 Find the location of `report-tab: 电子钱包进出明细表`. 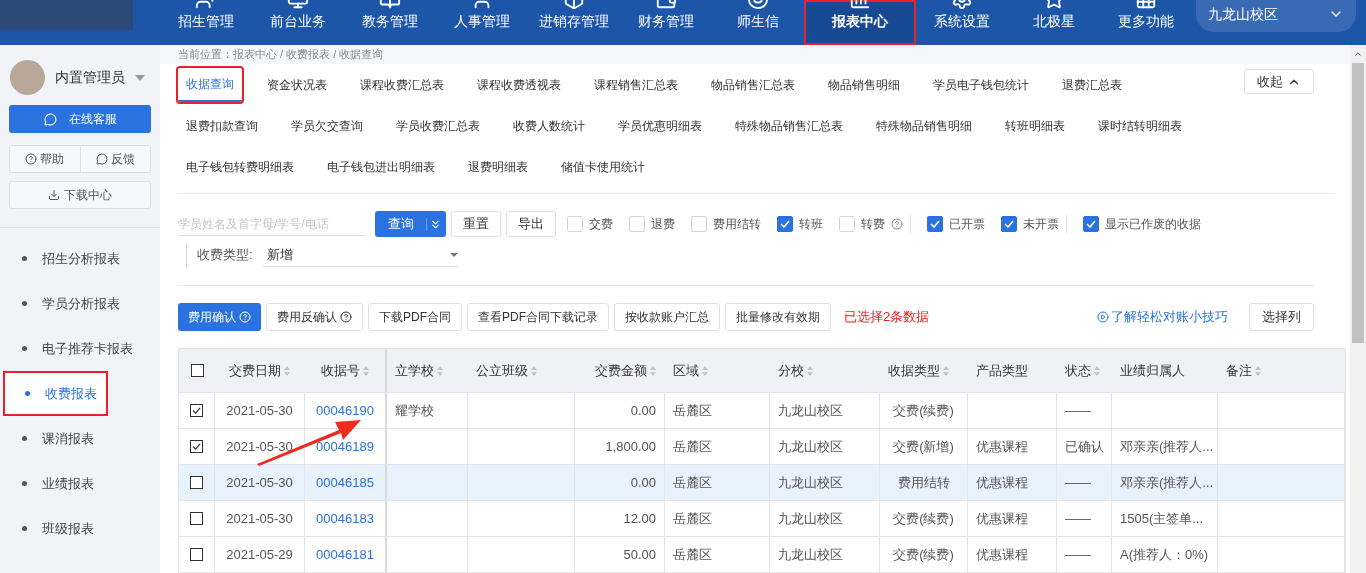

report-tab: 电子钱包进出明细表 is located at coordinates (381, 166).